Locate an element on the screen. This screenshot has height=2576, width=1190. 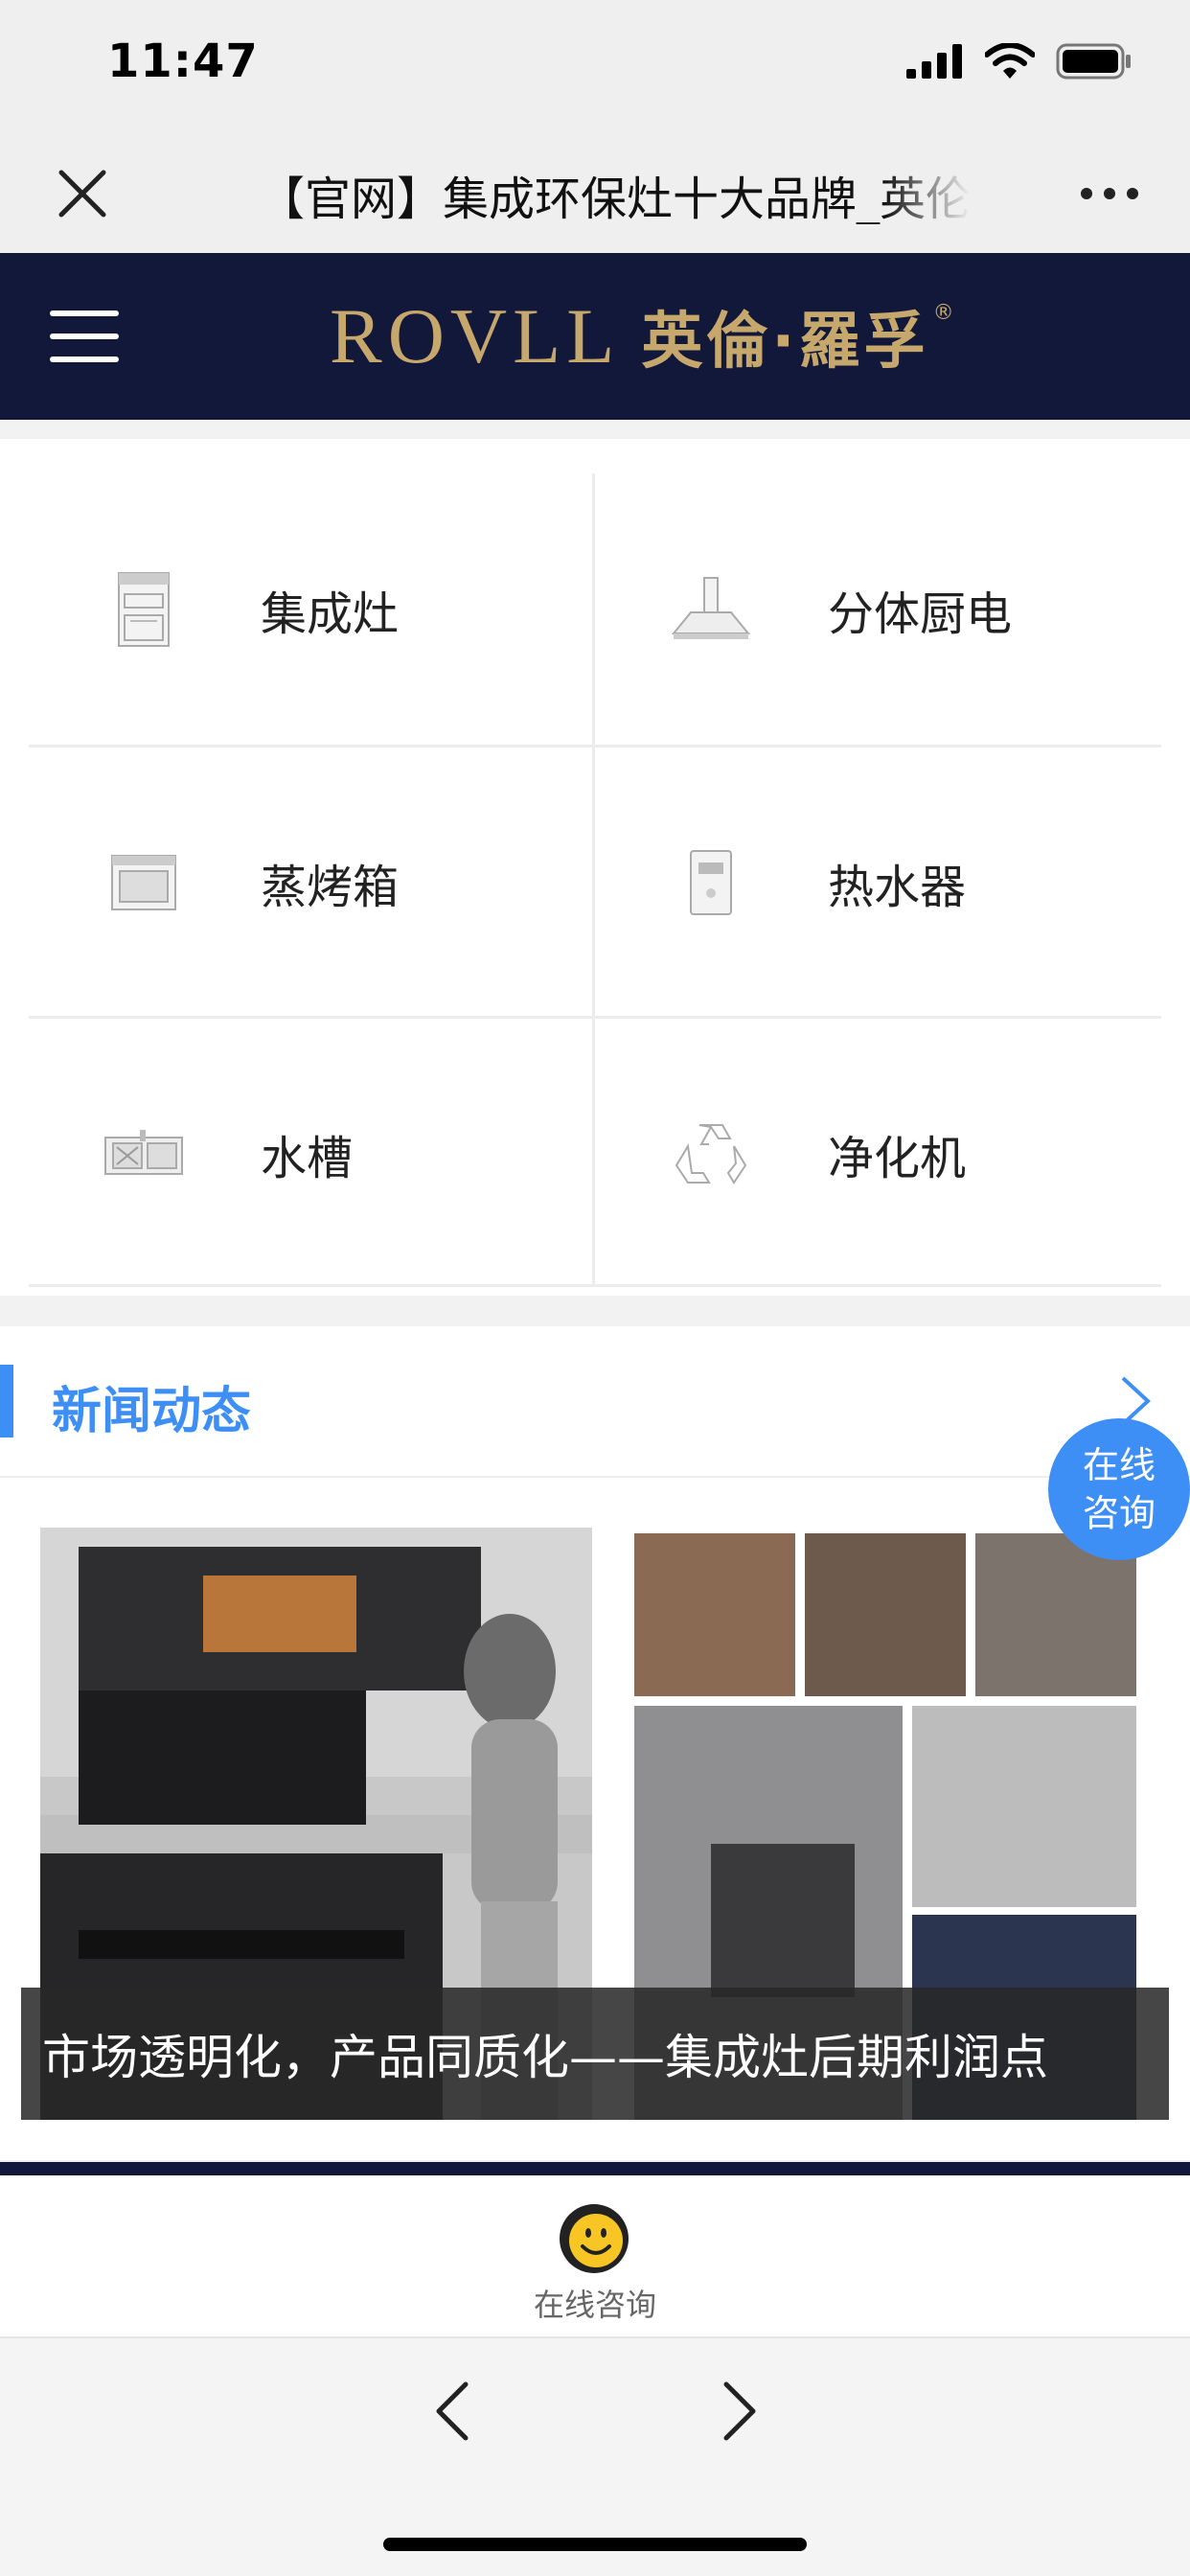
battery-icon is located at coordinates (1094, 62).